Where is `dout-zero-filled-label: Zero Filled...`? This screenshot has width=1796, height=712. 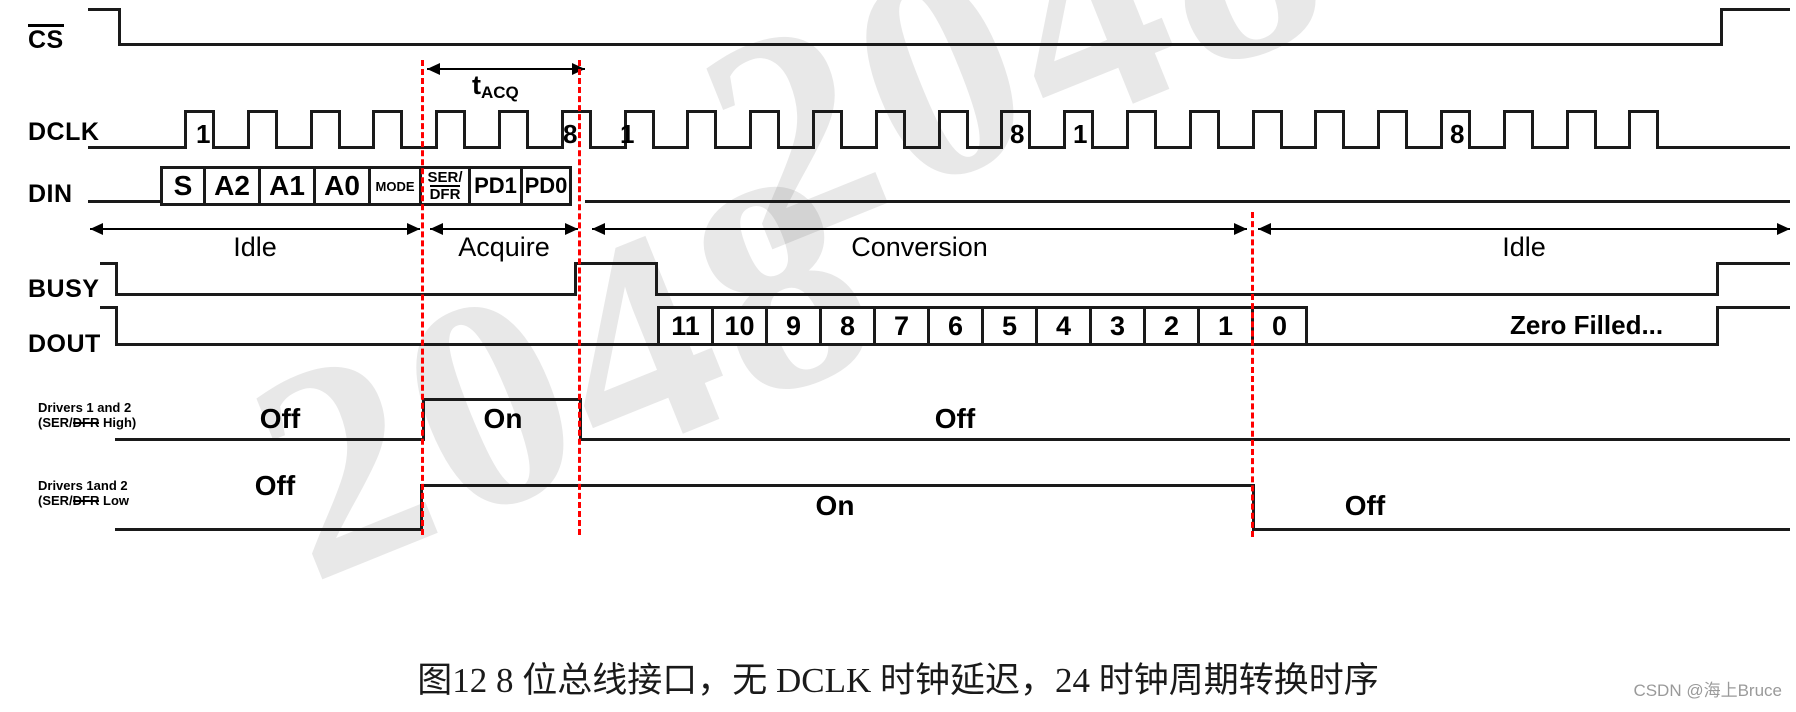 dout-zero-filled-label: Zero Filled... is located at coordinates (1587, 325).